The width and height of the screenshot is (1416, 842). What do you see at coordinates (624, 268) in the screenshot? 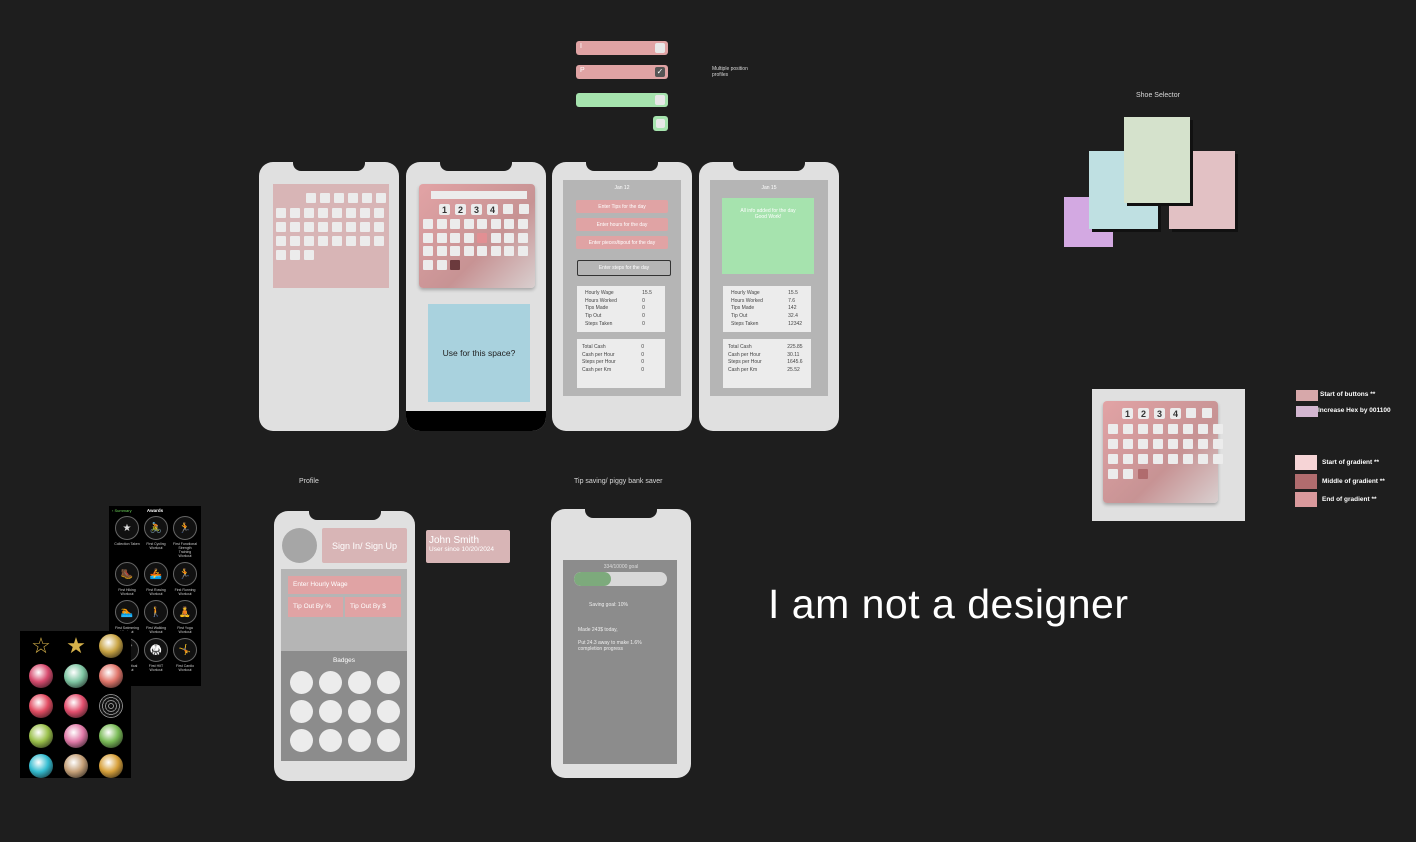
I see `enter-steps-button: Enter steps for the day` at bounding box center [624, 268].